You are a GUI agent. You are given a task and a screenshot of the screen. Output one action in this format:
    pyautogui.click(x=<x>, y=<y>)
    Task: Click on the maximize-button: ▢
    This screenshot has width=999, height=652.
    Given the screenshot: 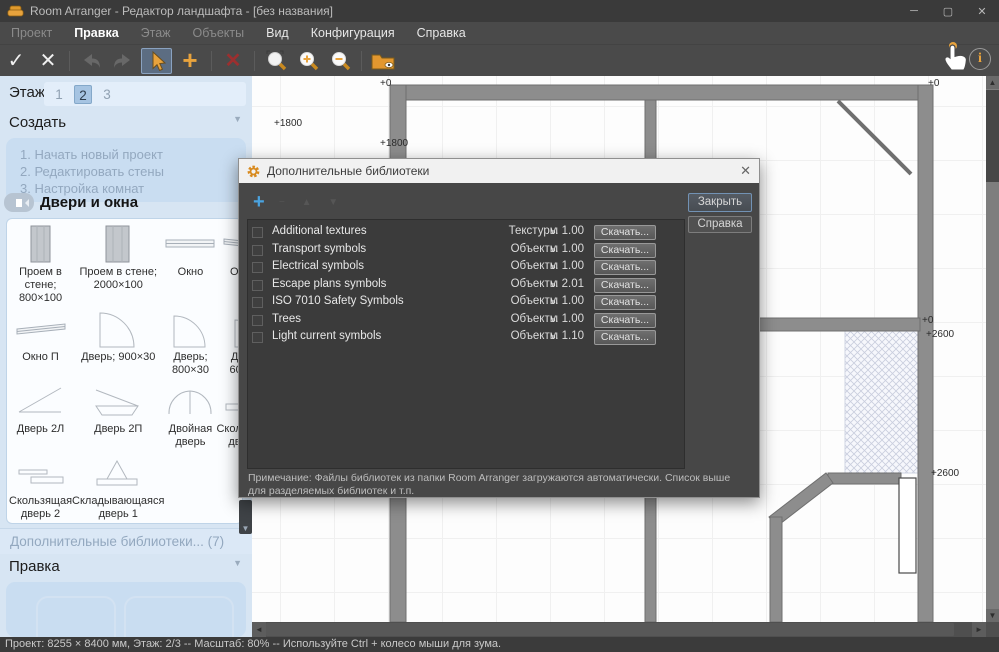 What is the action you would take?
    pyautogui.click(x=948, y=11)
    